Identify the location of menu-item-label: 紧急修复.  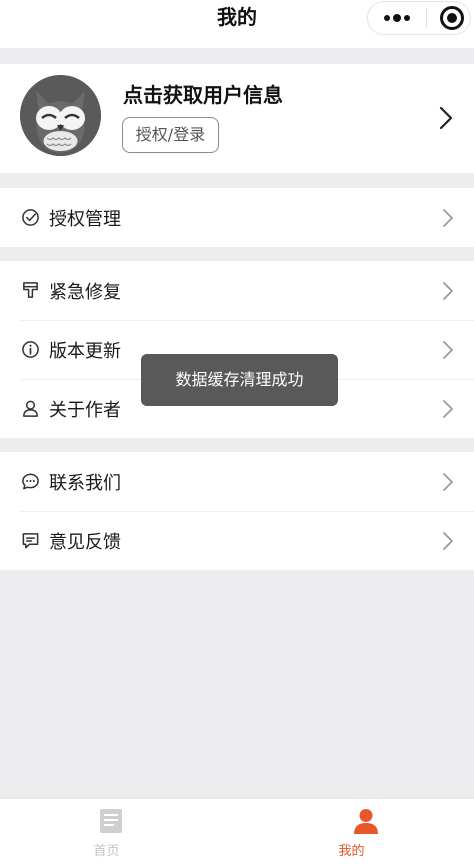
(85, 292).